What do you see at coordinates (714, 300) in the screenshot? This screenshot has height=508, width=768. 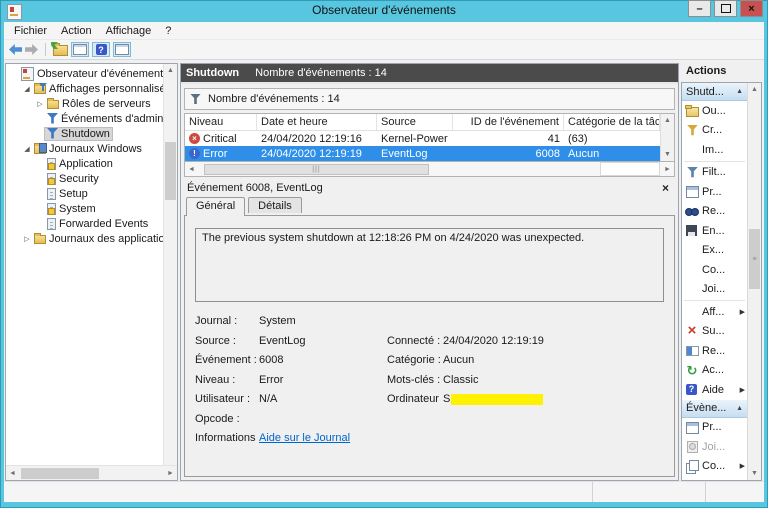 I see `actions-divider` at bounding box center [714, 300].